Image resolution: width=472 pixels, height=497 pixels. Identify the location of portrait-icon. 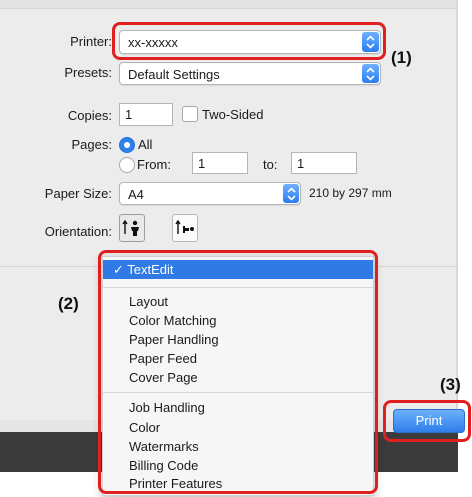
(130, 227).